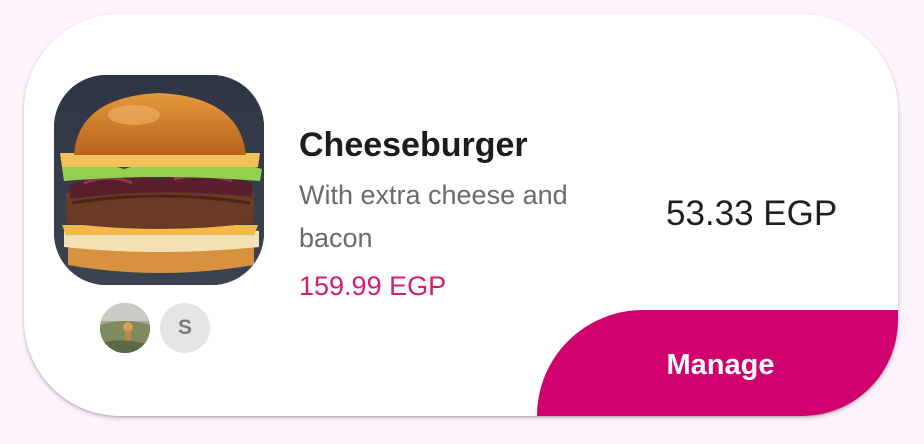 The image size is (924, 444). I want to click on burger-image, so click(159, 180).